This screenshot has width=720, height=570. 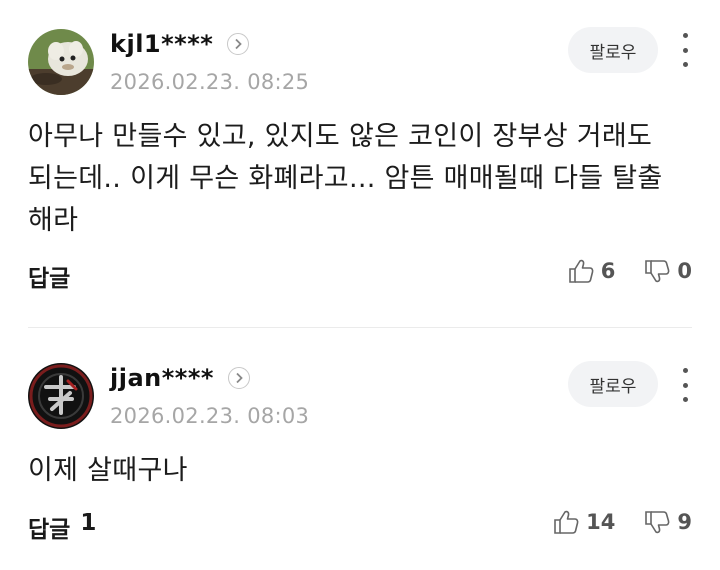 I want to click on avatar, so click(x=61, y=396).